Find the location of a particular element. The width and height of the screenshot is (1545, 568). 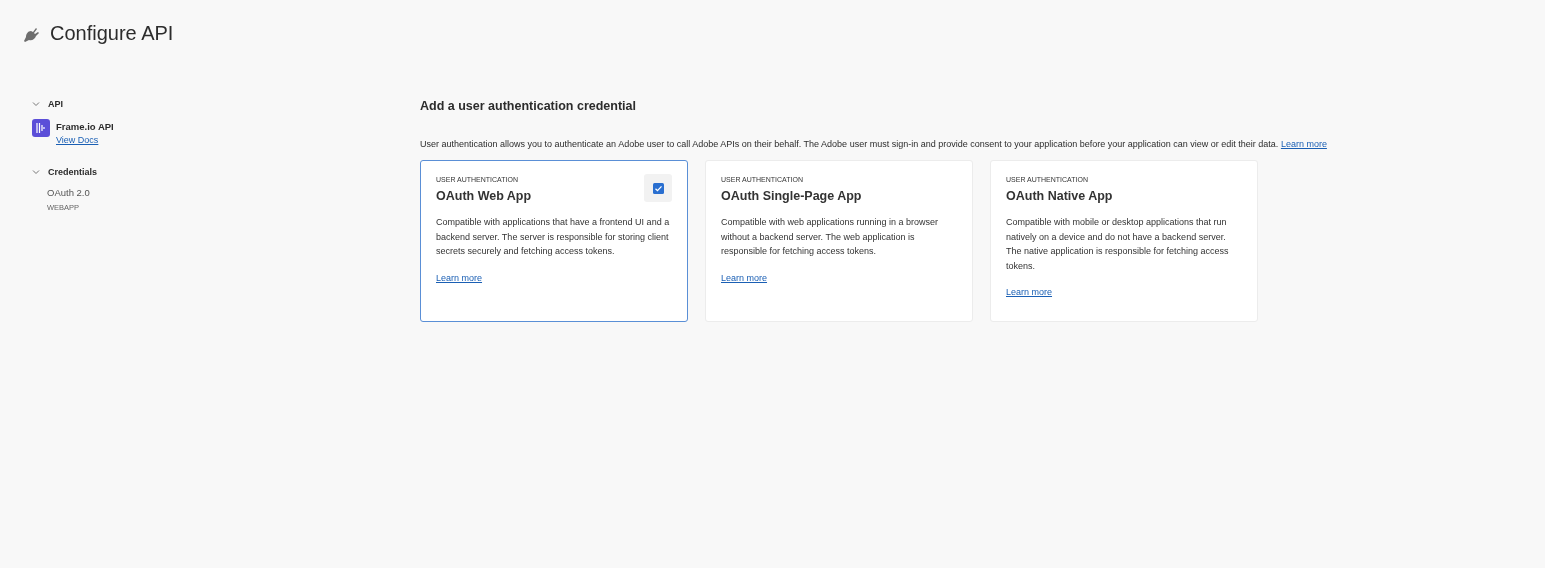

credential-card is located at coordinates (554, 241).